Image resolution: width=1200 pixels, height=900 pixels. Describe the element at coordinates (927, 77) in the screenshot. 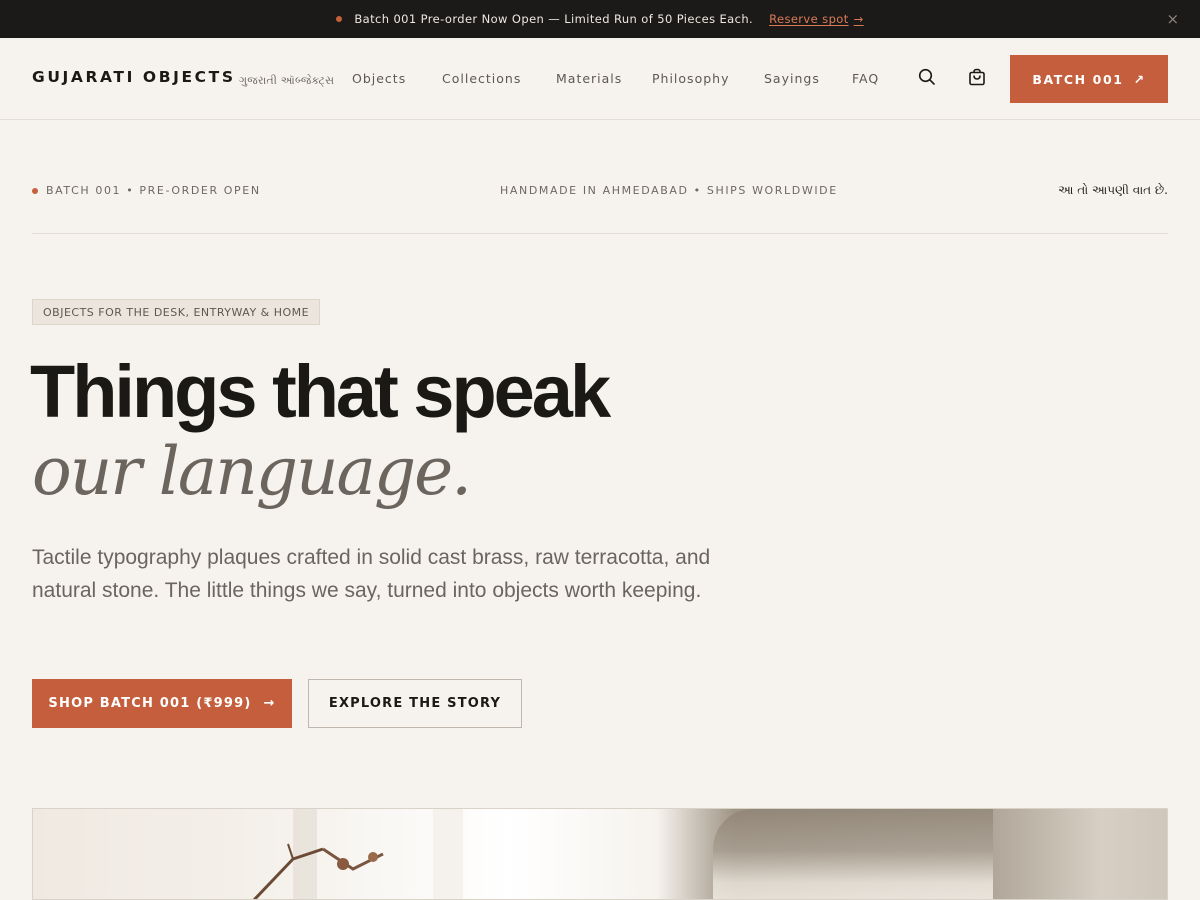

I see `search-icon` at that location.